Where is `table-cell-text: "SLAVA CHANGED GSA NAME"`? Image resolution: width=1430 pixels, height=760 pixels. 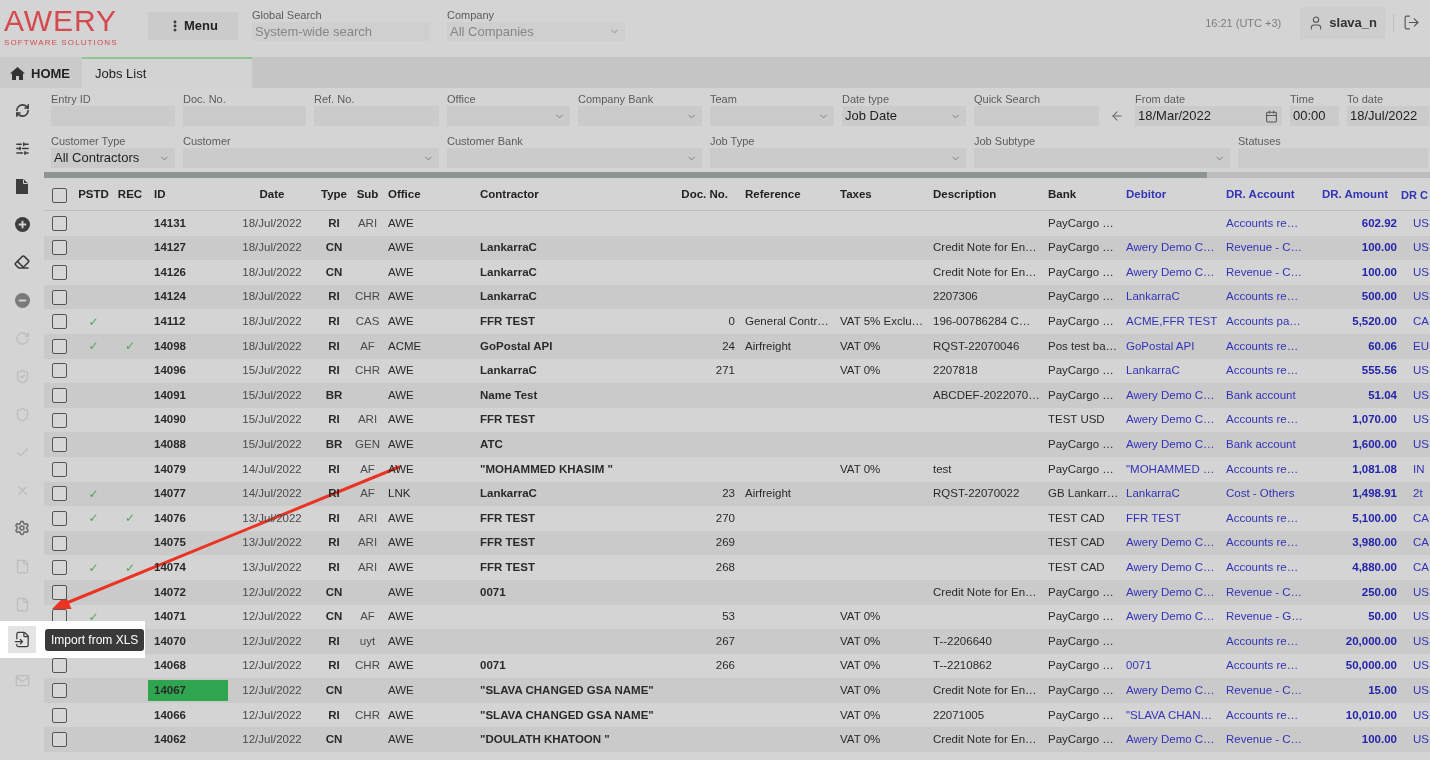
table-cell-text: "SLAVA CHANGED GSA NAME" is located at coordinates (567, 715).